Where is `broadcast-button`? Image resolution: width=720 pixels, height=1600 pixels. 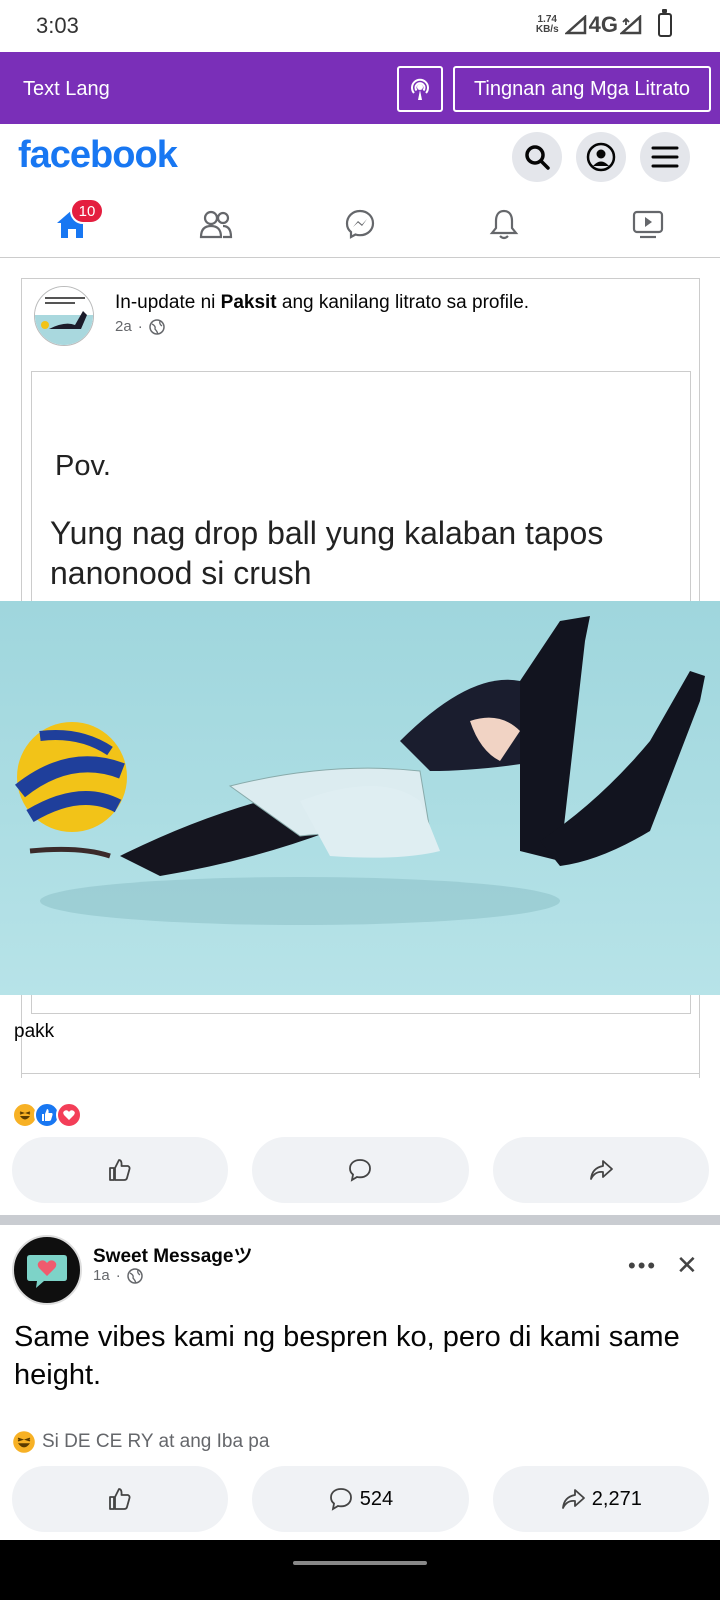
broadcast-button is located at coordinates (420, 89).